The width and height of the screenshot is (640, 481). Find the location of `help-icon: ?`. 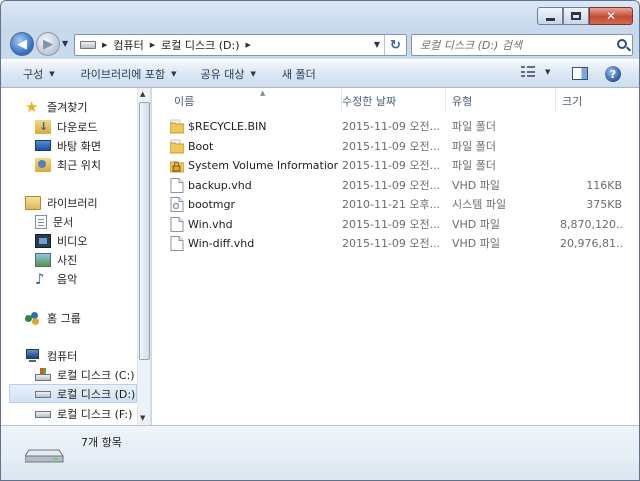

help-icon: ? is located at coordinates (613, 74).